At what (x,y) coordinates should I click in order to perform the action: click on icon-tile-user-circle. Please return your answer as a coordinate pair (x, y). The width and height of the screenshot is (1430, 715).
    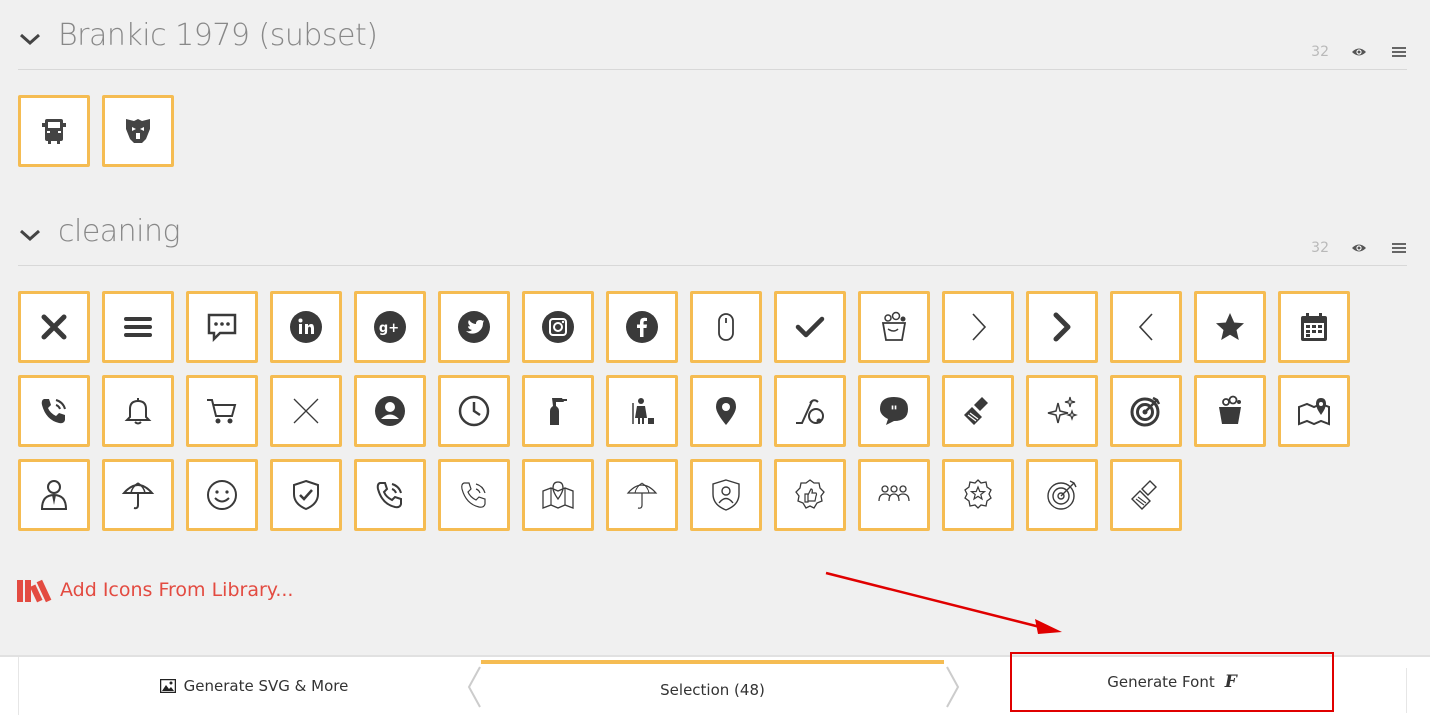
    Looking at the image, I should click on (390, 411).